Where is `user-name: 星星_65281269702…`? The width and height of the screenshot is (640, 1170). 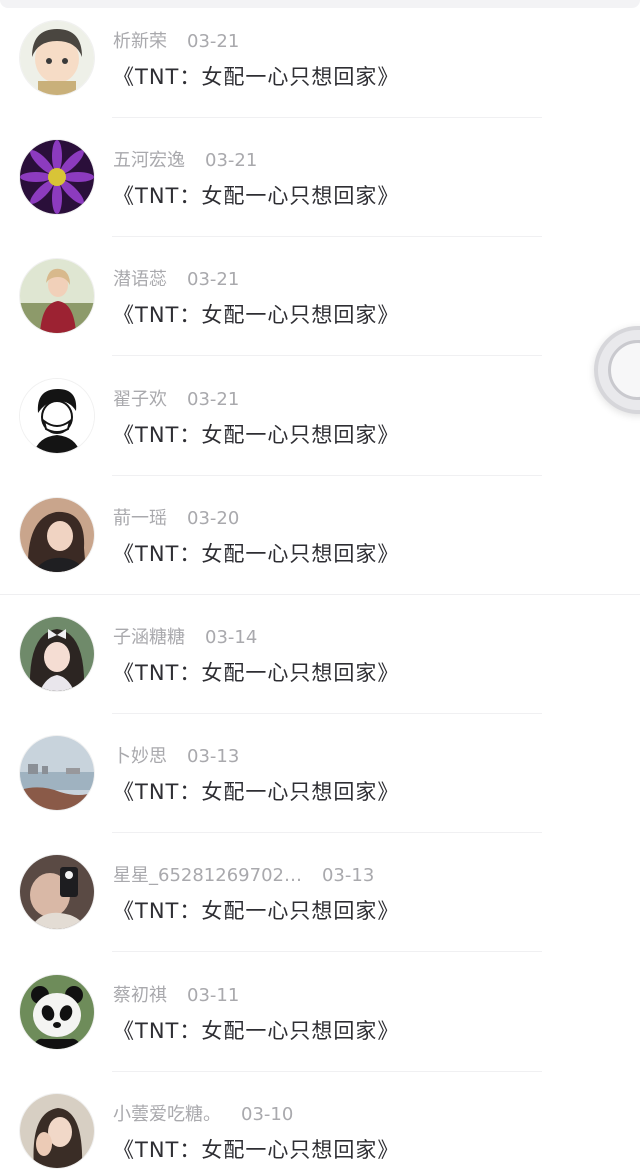
user-name: 星星_65281269702… is located at coordinates (207, 875).